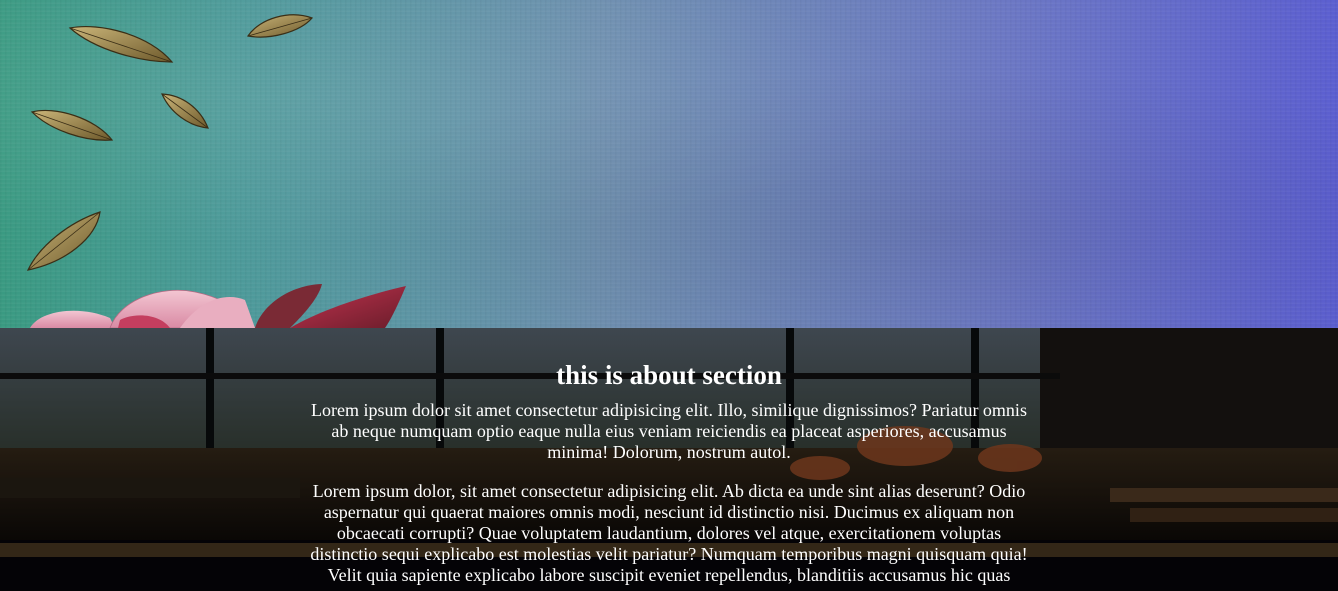 The width and height of the screenshot is (1338, 591). I want to click on about-title: this is about section, so click(669, 375).